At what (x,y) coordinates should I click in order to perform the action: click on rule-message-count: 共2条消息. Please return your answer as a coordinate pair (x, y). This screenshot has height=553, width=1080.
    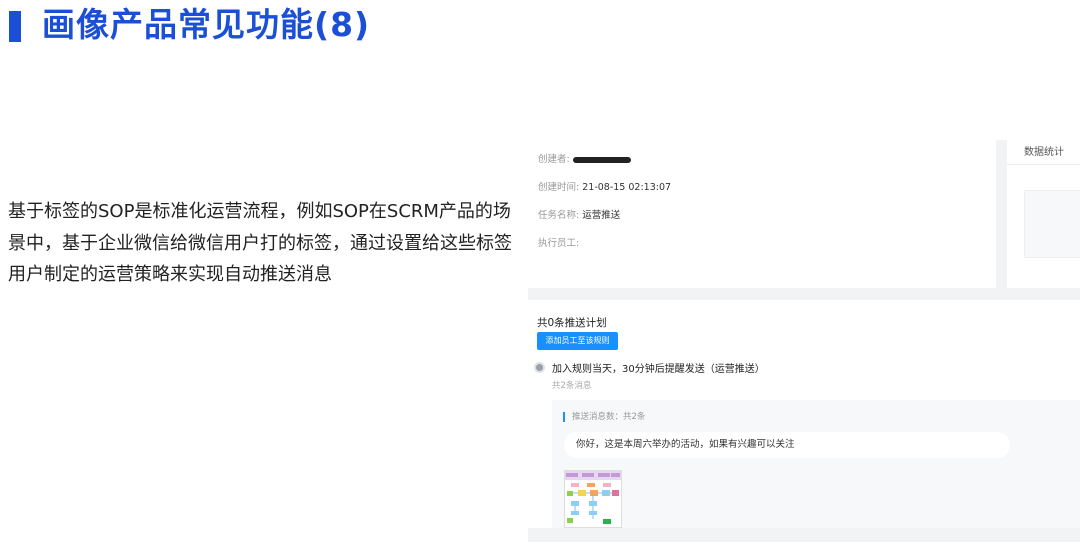
    Looking at the image, I should click on (572, 386).